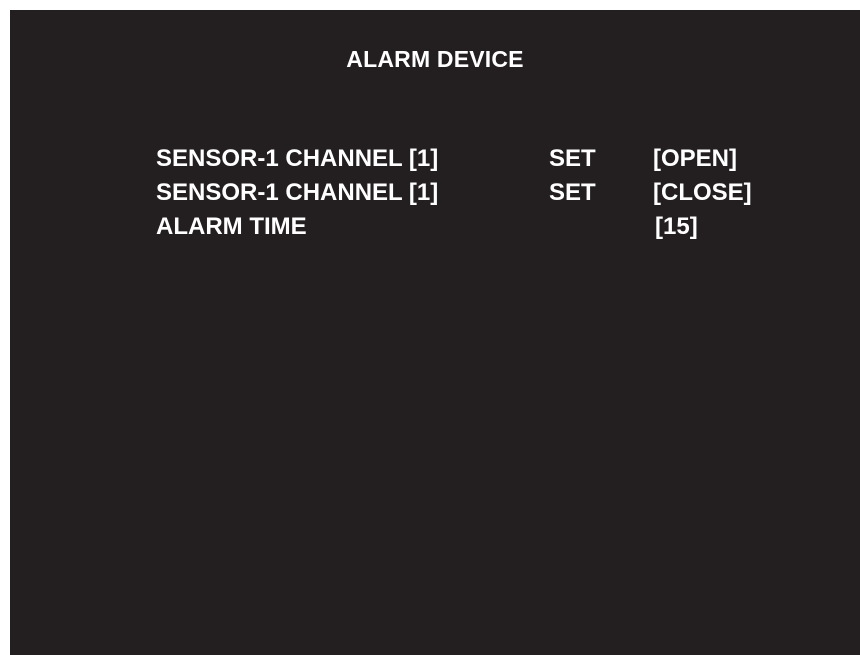 The height and width of the screenshot is (655, 860). What do you see at coordinates (231, 226) in the screenshot?
I see `menu-row-label: ALARM TIME` at bounding box center [231, 226].